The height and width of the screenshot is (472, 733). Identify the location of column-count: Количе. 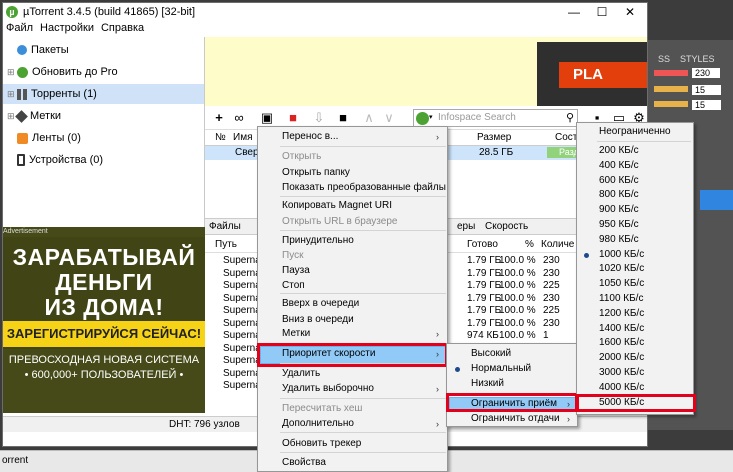
(557, 244).